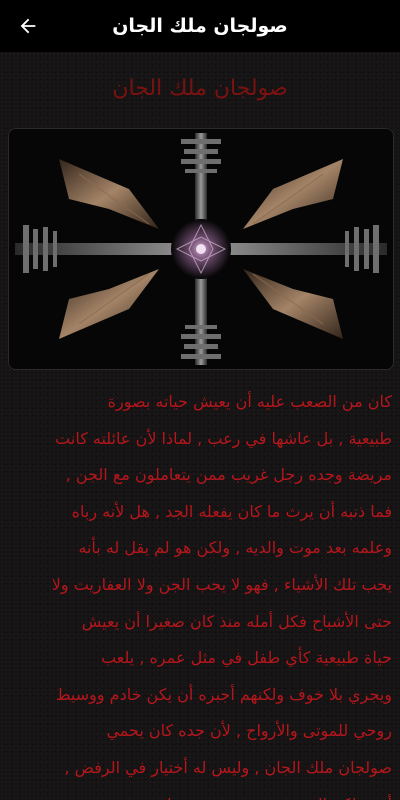 This screenshot has width=400, height=800. I want to click on article-line: روحي للموتى والأرواح , لأن جده كان يحمي, so click(249, 731).